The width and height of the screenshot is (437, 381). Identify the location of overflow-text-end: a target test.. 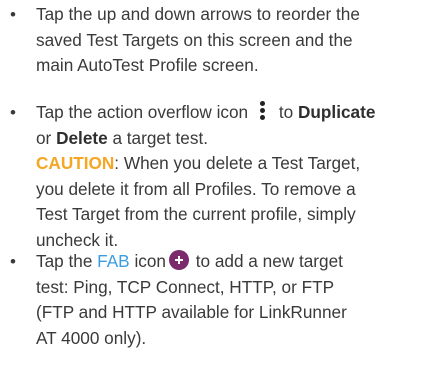
(160, 137).